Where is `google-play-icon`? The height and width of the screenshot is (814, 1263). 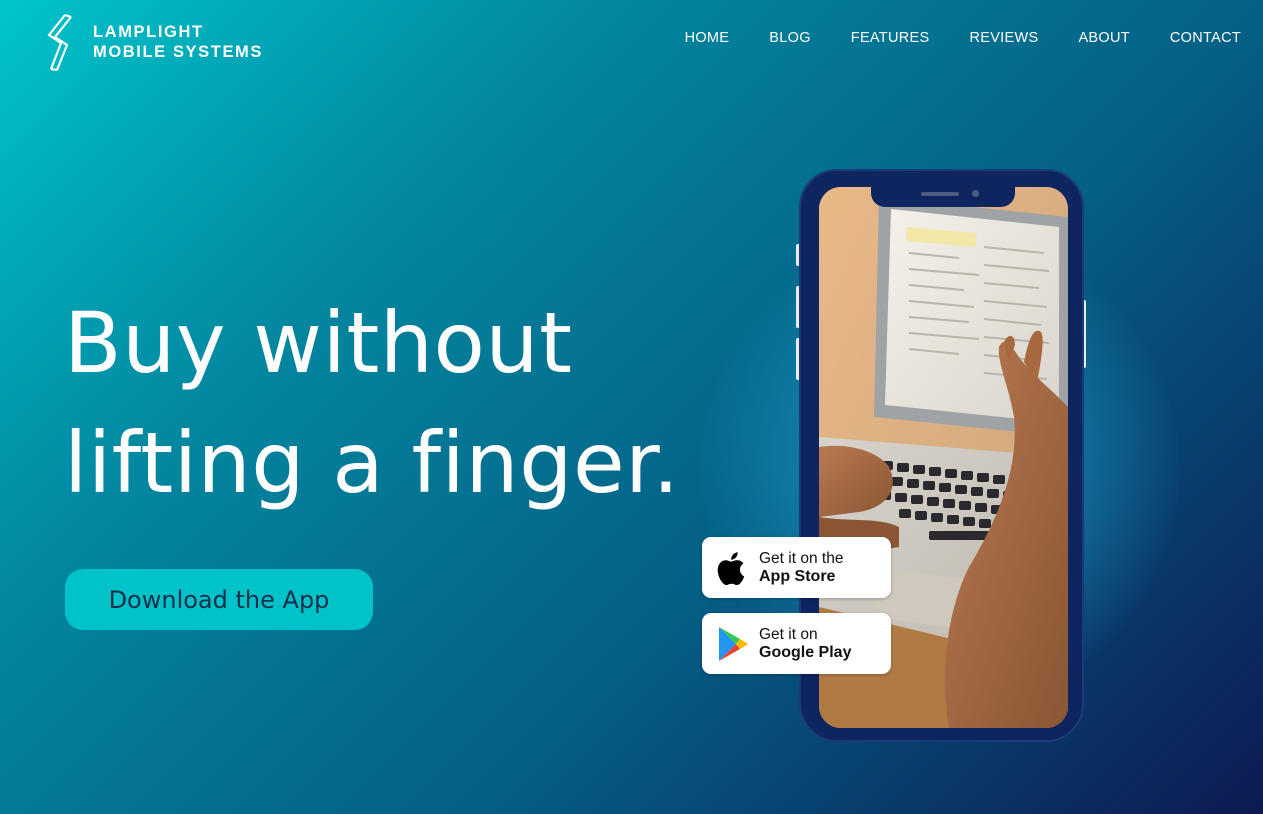 google-play-icon is located at coordinates (733, 643).